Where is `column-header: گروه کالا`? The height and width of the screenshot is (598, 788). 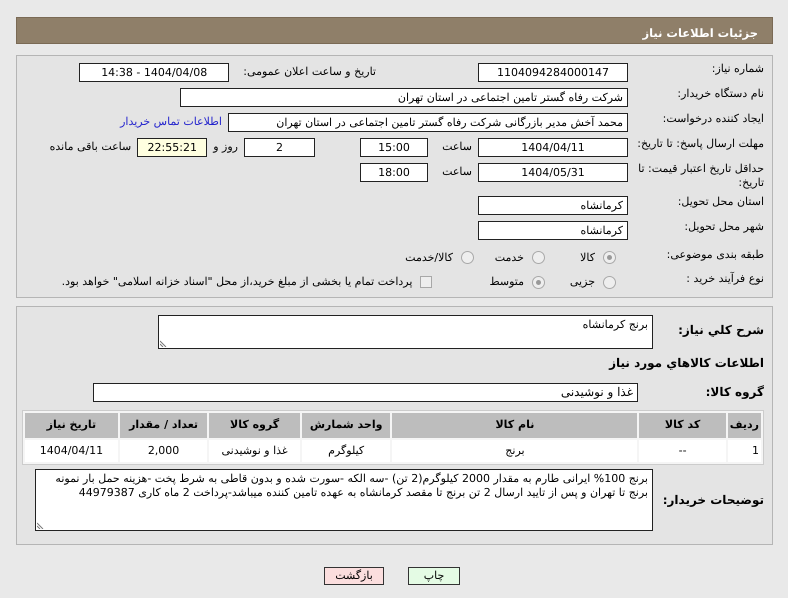
column-header: گروه کالا is located at coordinates (254, 425).